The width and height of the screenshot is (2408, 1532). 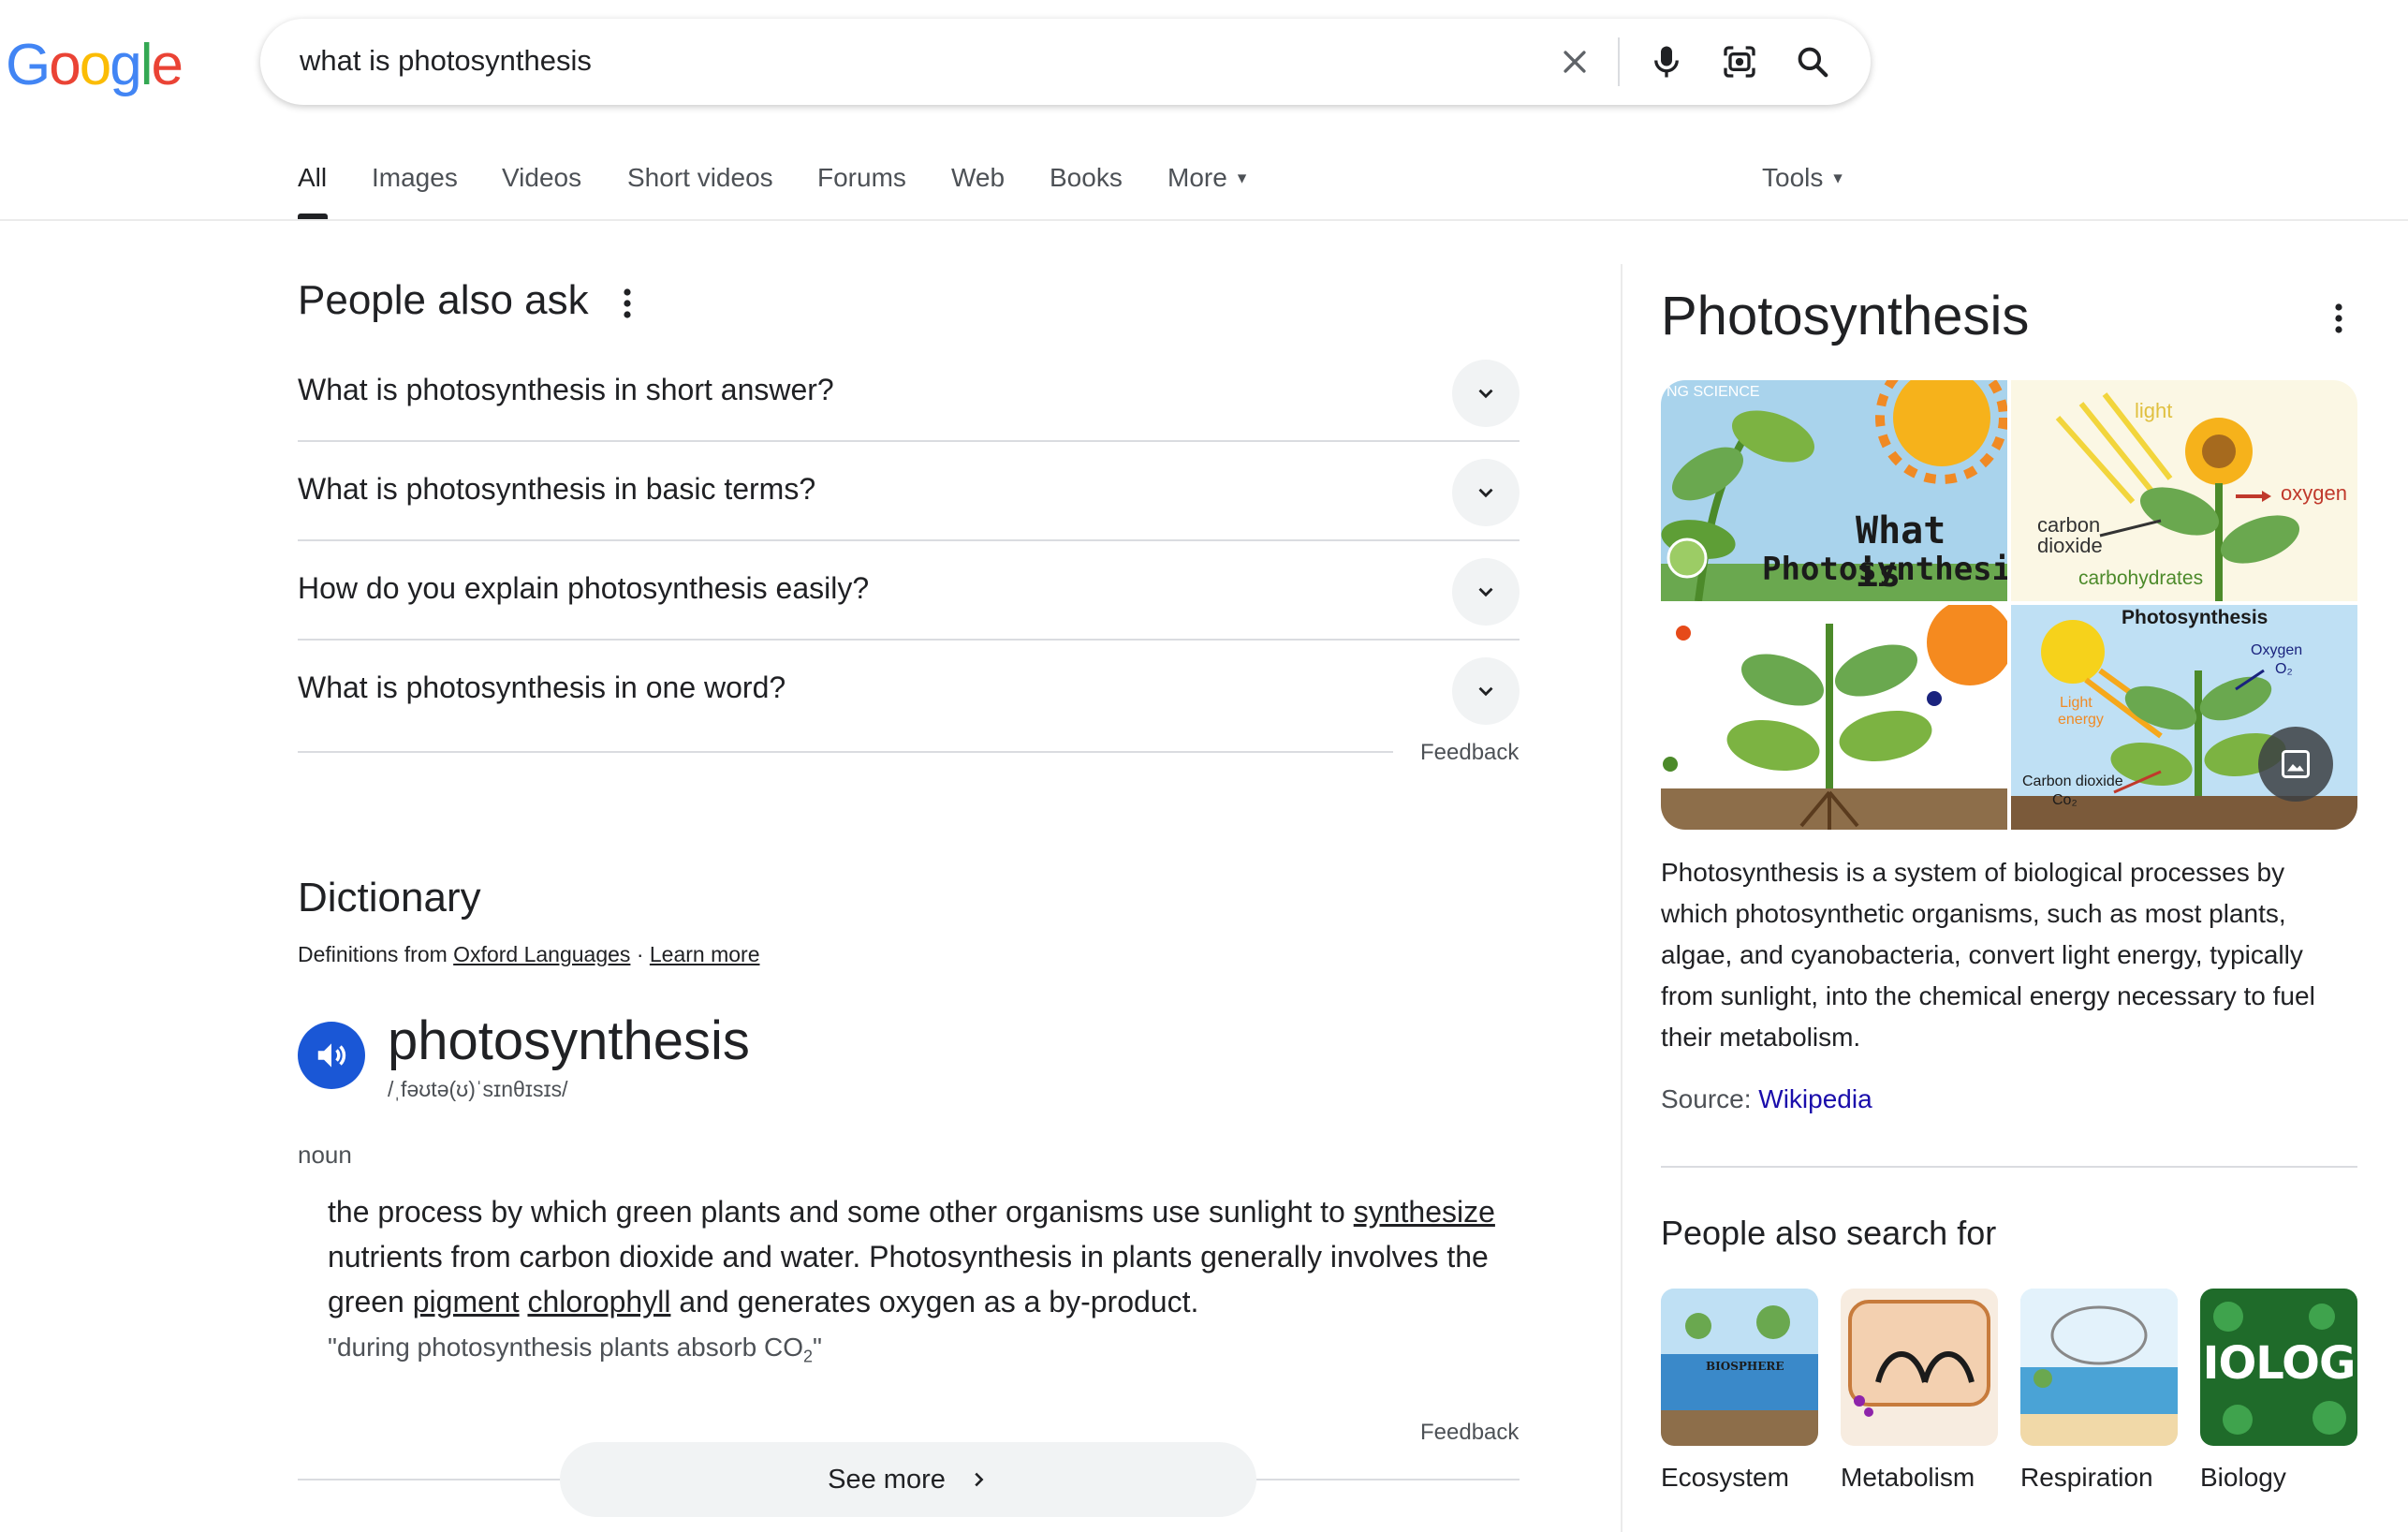 I want to click on tile-label-energy: energy, so click(x=2081, y=720).